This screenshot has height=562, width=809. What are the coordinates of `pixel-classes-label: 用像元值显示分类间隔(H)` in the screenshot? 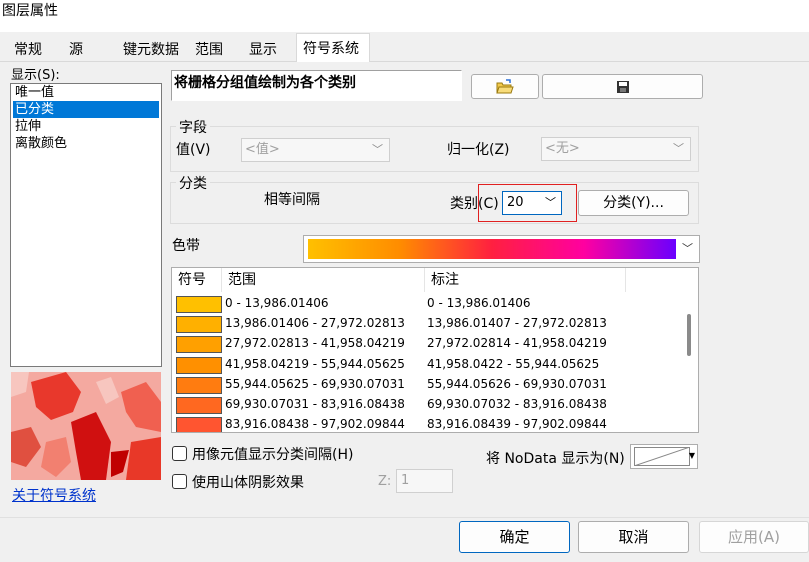 It's located at (273, 455).